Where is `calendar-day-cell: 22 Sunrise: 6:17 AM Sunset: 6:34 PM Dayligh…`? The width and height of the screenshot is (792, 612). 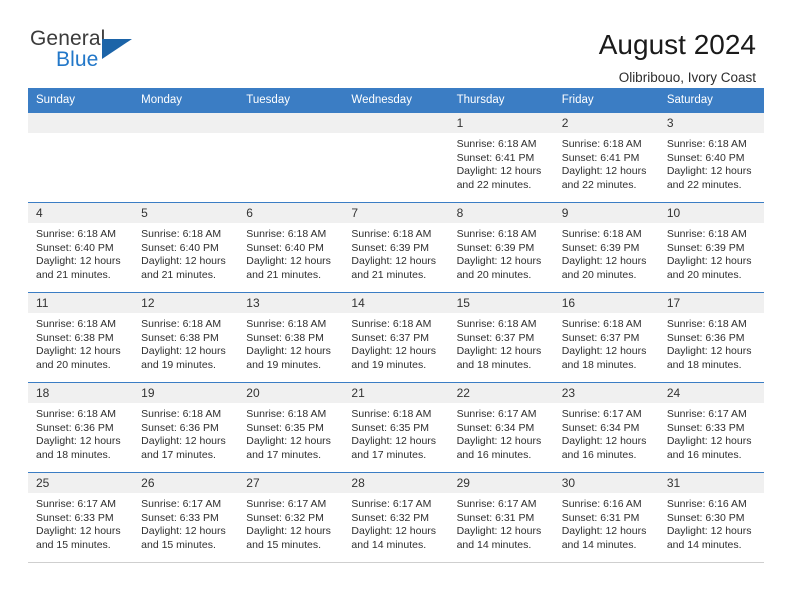 calendar-day-cell: 22 Sunrise: 6:17 AM Sunset: 6:34 PM Dayligh… is located at coordinates (501, 427).